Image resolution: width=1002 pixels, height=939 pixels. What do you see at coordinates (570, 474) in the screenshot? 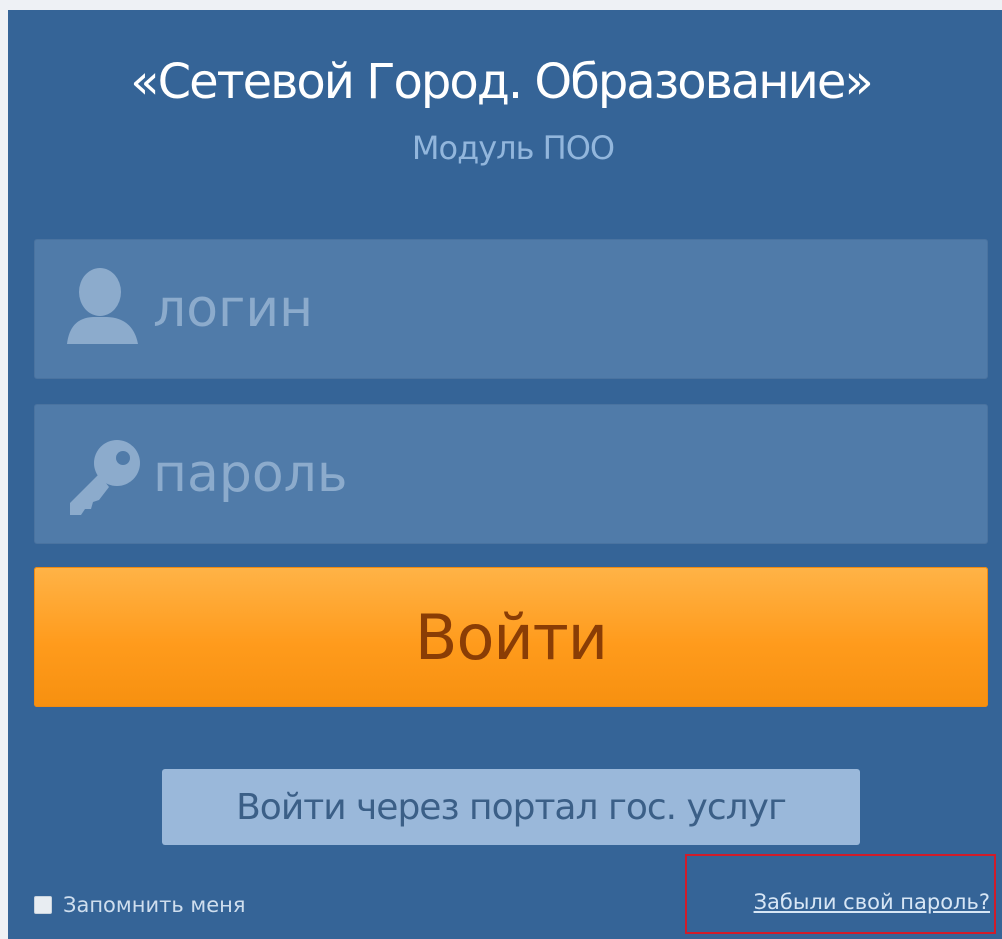
I see `password-input` at bounding box center [570, 474].